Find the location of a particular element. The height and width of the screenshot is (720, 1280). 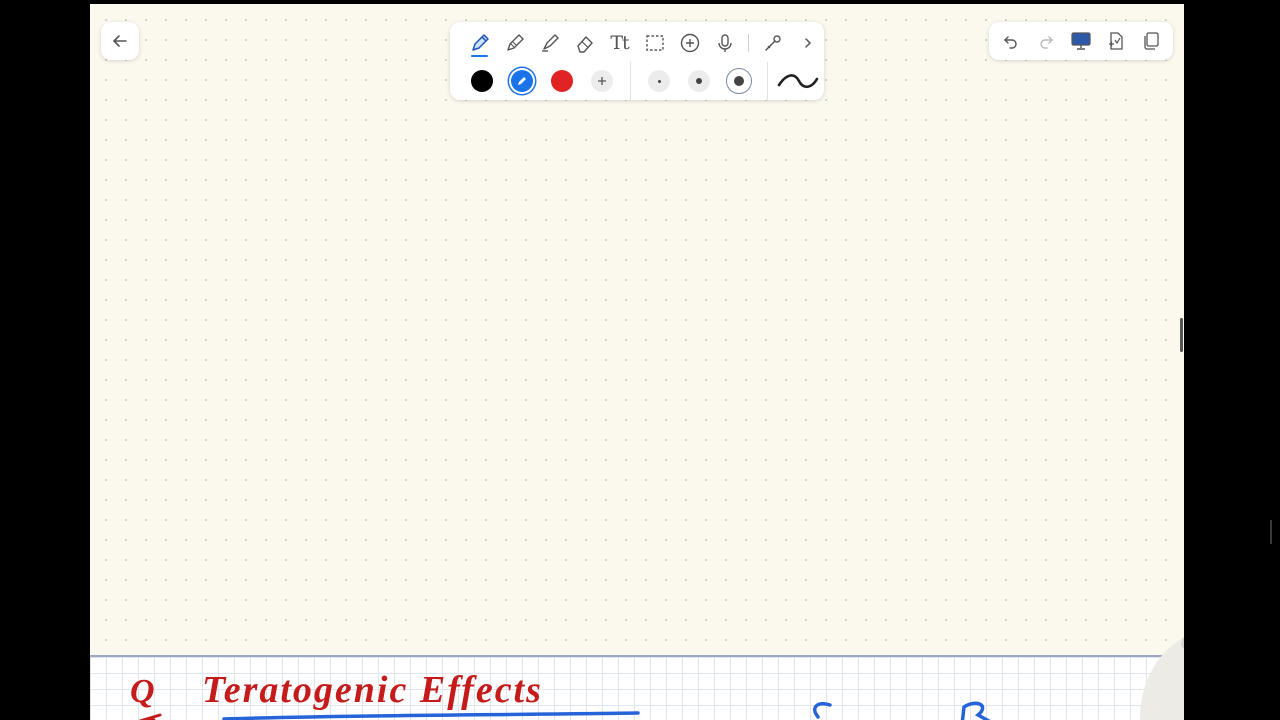

color-row is located at coordinates (641, 81).